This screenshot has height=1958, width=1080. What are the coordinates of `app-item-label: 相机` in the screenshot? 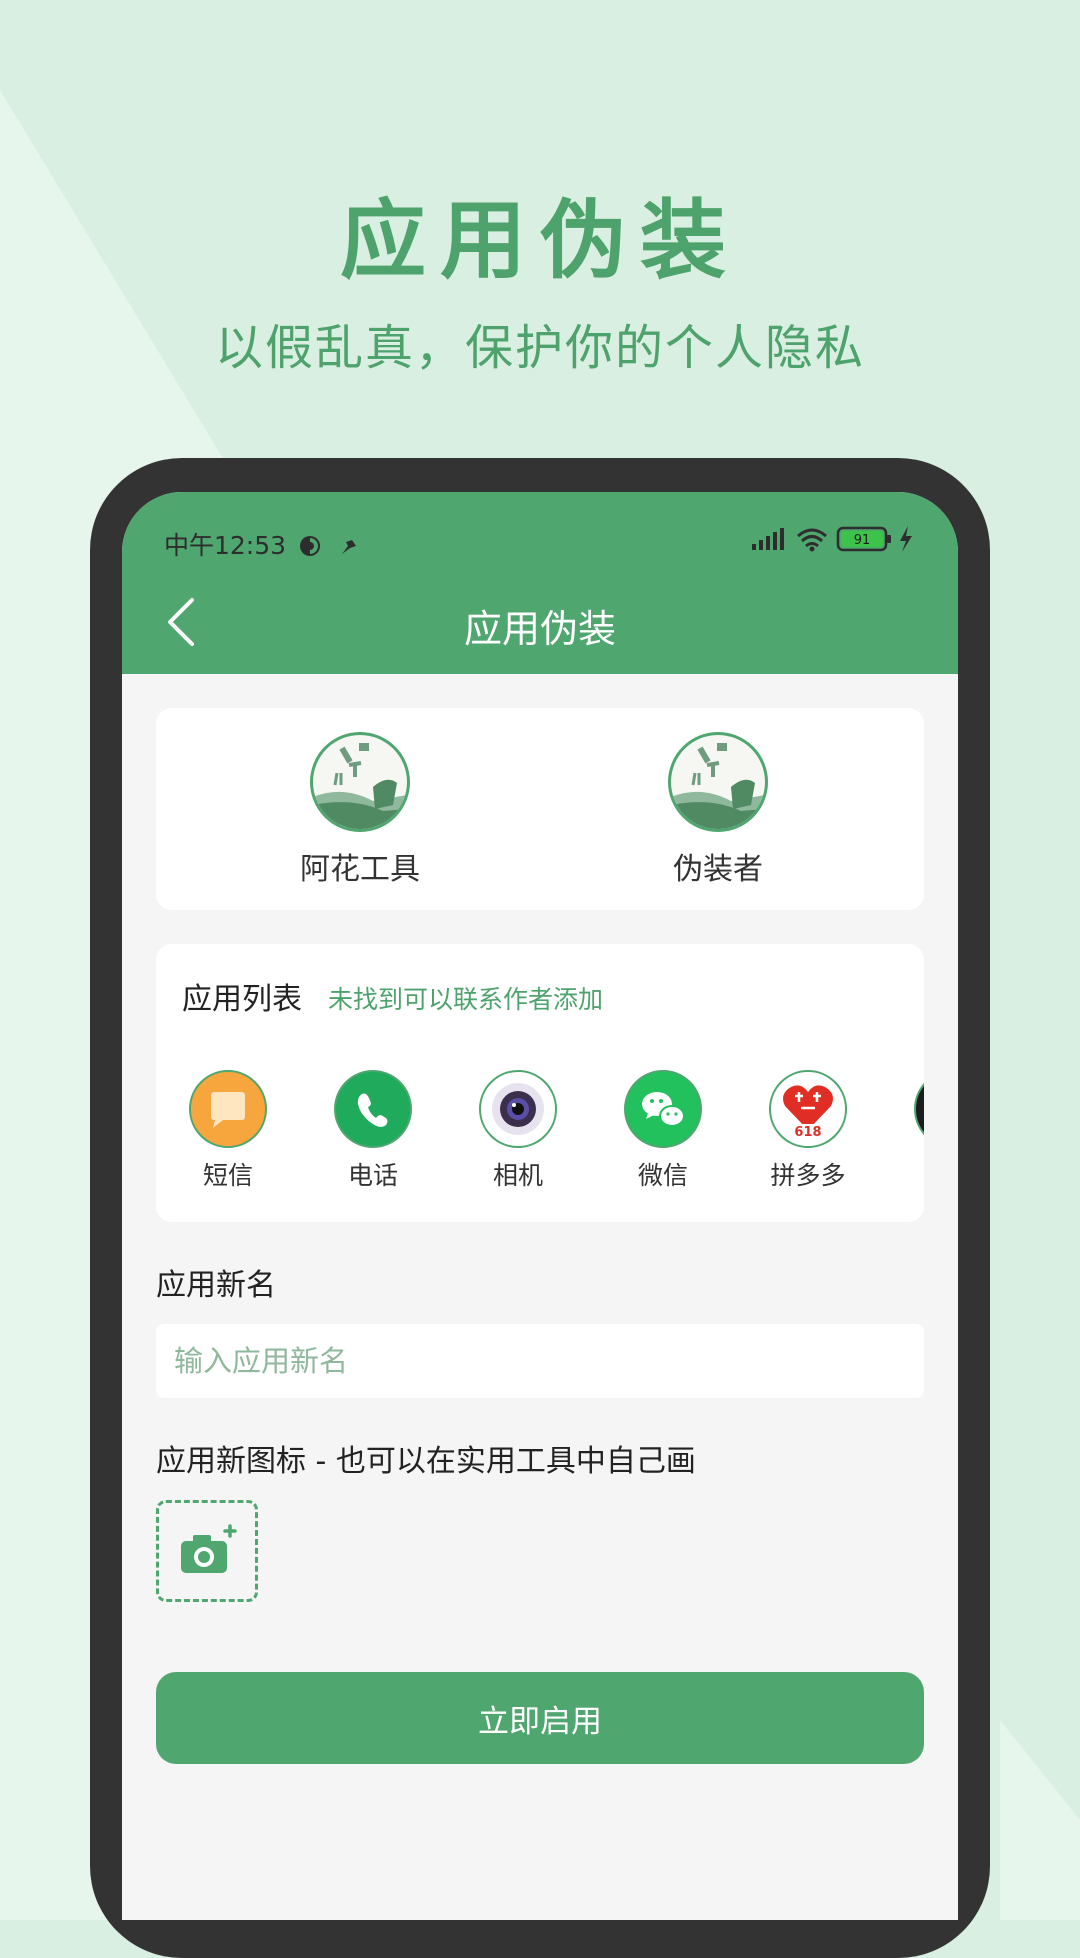 It's located at (517, 1175).